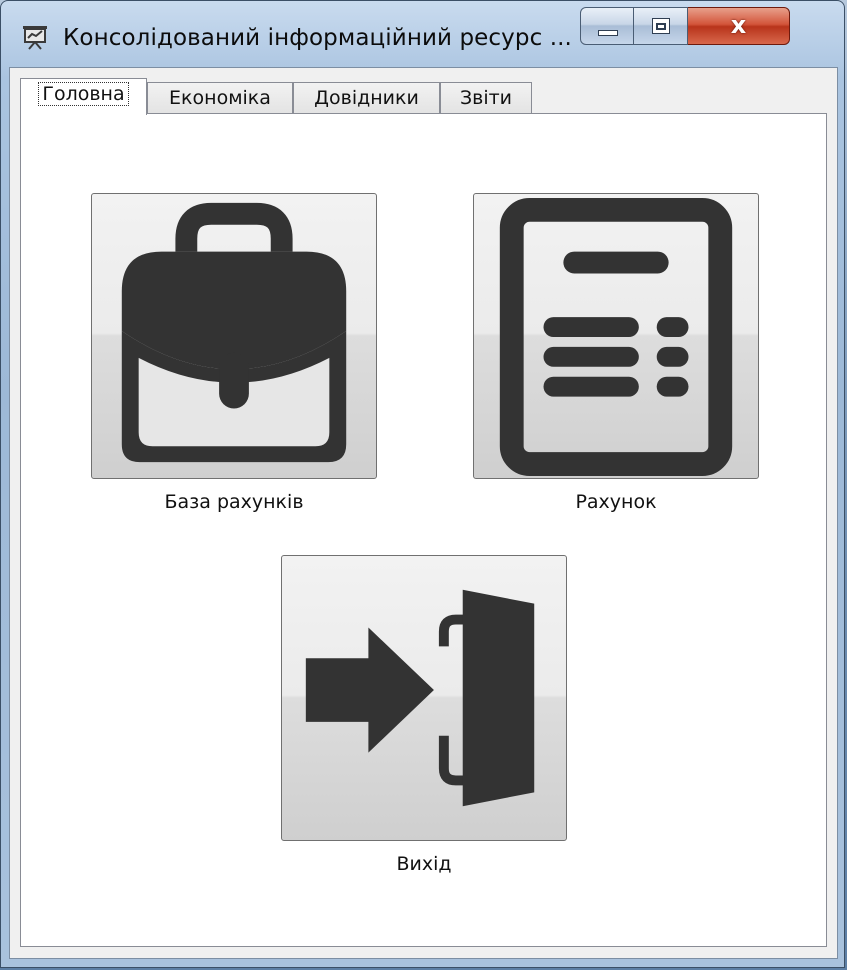 The width and height of the screenshot is (847, 970). I want to click on tab-label: Звіти, so click(486, 98).